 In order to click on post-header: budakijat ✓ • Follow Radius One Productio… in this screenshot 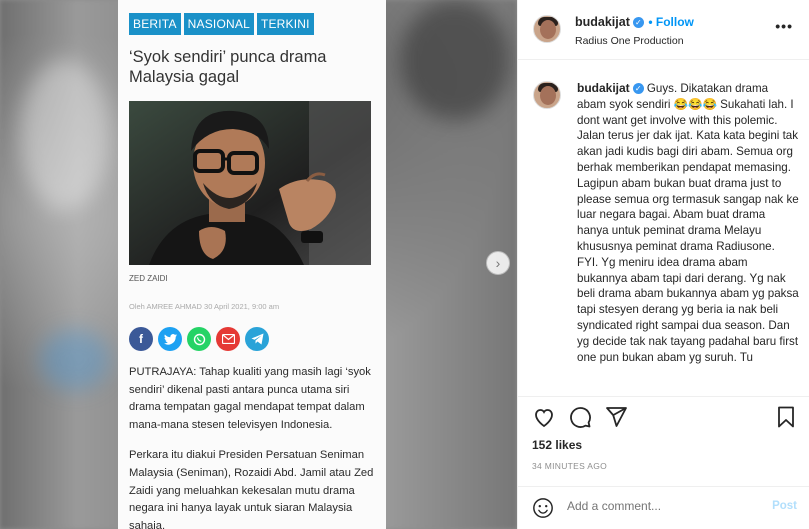, I will do `click(663, 30)`.